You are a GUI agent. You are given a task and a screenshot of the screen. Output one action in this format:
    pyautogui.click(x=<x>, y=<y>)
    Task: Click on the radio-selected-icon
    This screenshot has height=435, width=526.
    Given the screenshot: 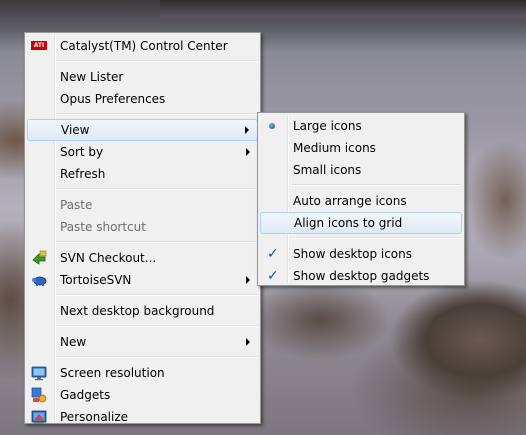 What is the action you would take?
    pyautogui.click(x=272, y=126)
    